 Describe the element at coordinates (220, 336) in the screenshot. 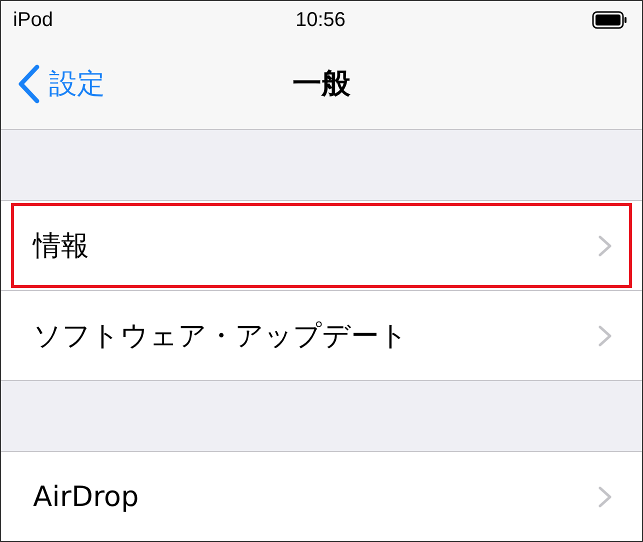

I see `row-label: ソフトウェア・アップデート` at that location.